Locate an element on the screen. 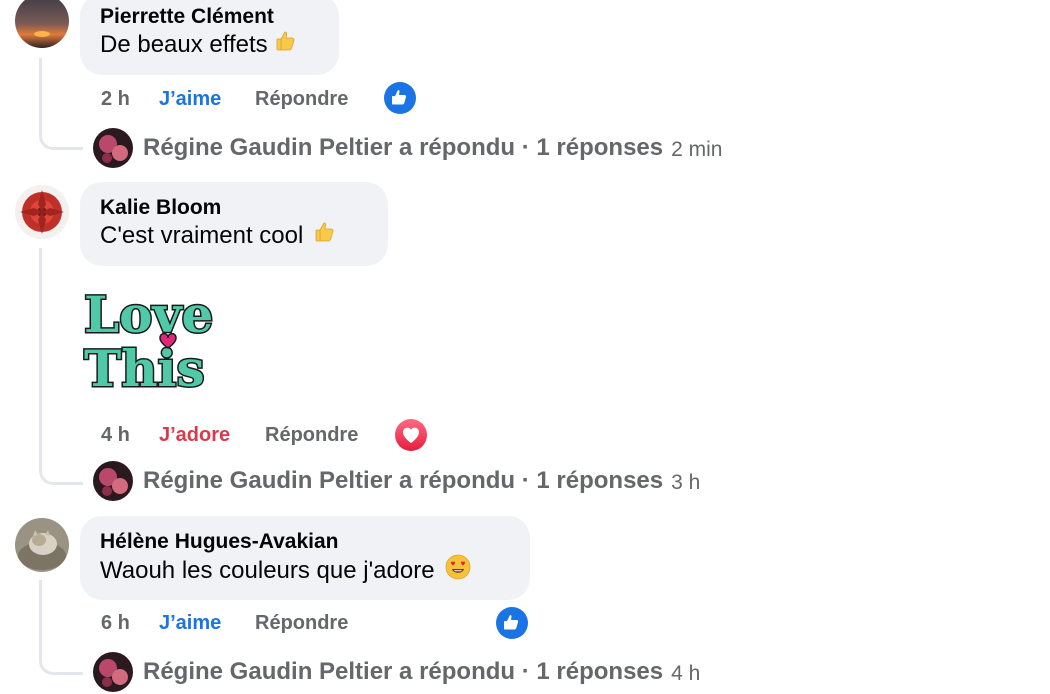 The width and height of the screenshot is (1050, 694). comment-time: 6 h is located at coordinates (115, 623).